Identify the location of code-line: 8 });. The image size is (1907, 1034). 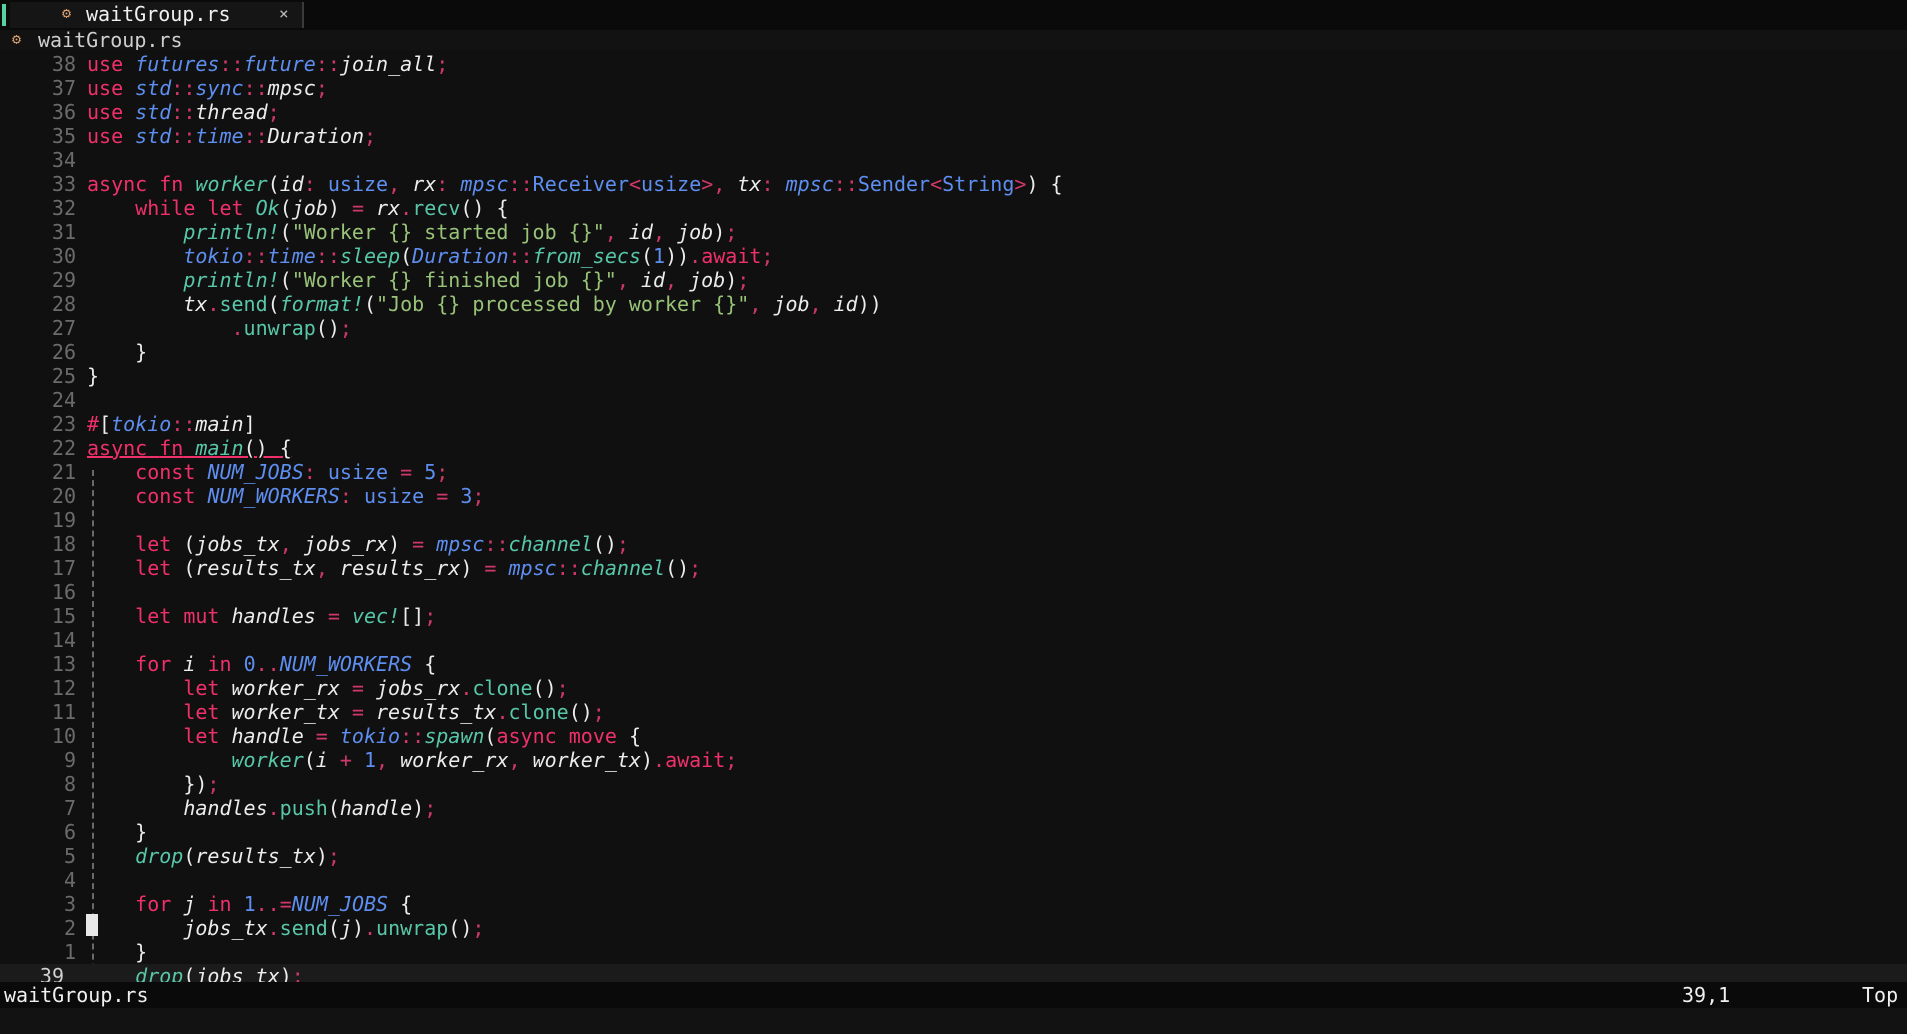
(953, 784).